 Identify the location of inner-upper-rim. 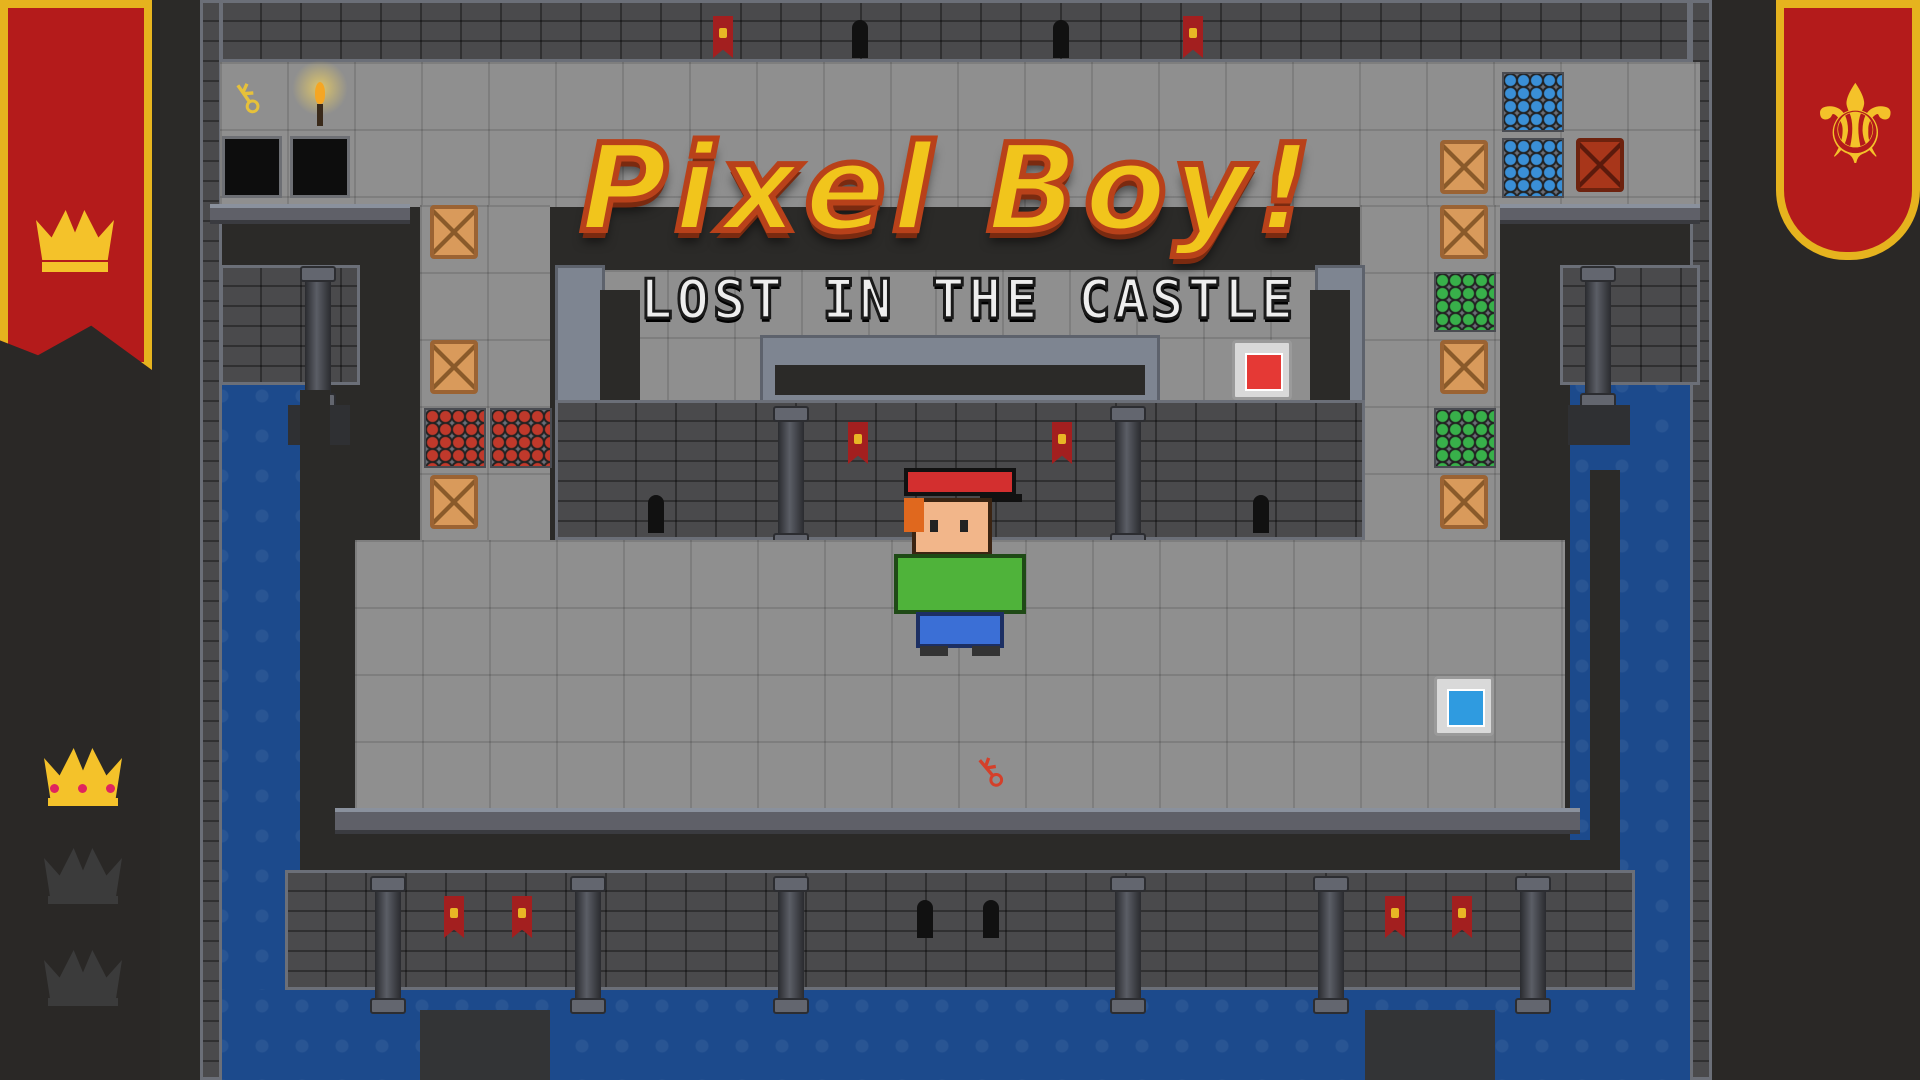
(580, 340).